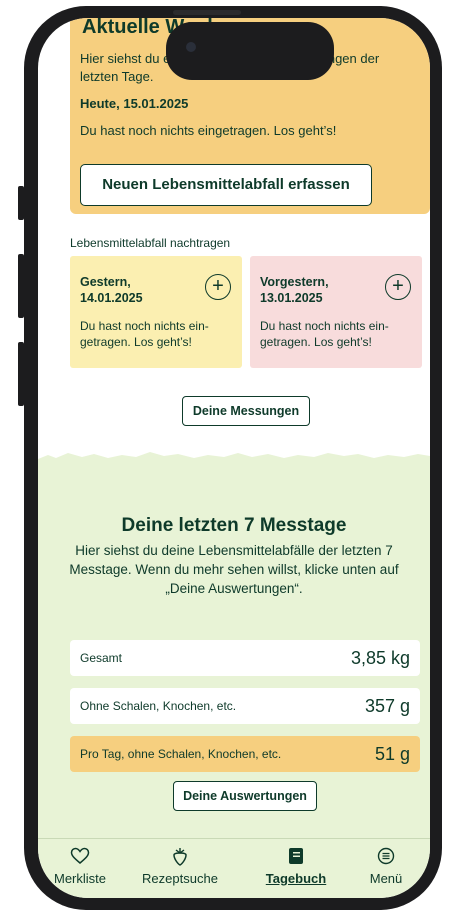 Image resolution: width=454 pixels, height=916 pixels. I want to click on stat-value: 51 g, so click(392, 754).